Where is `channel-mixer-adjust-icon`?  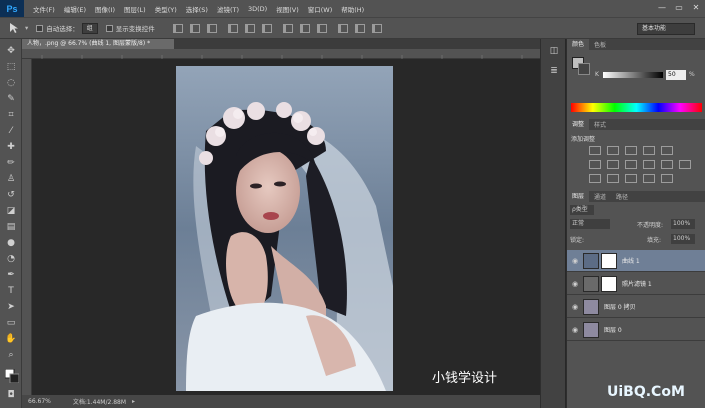
channel-mixer-adjust-icon is located at coordinates (667, 164).